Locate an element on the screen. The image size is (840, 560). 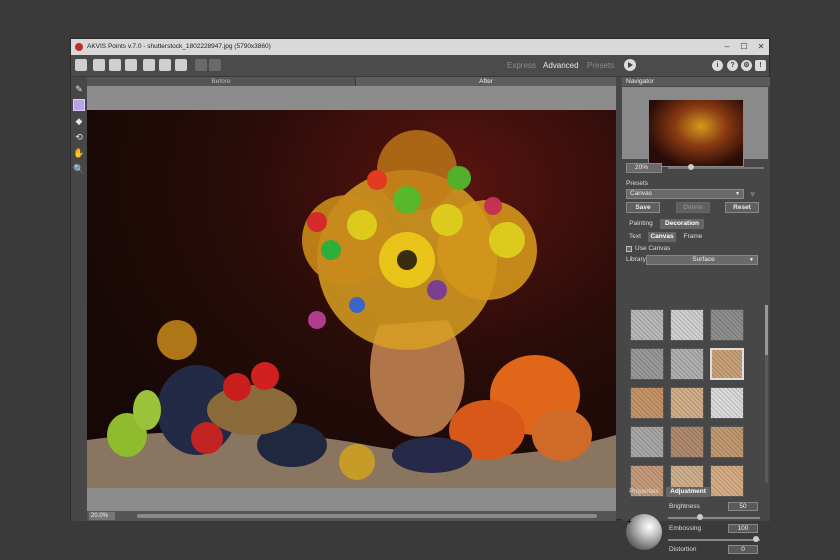
tab-frame: Frame is located at coordinates (693, 237).